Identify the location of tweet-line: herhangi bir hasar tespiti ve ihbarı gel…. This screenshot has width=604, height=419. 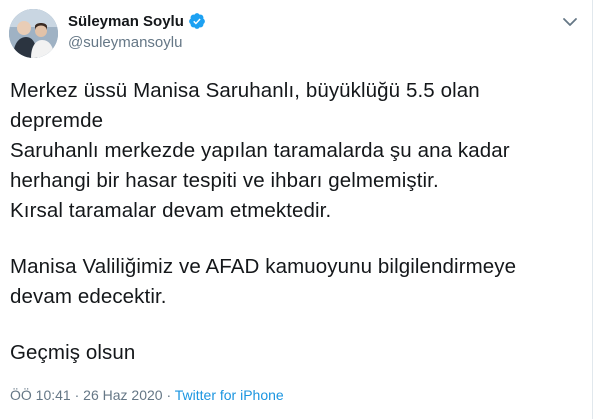
(224, 180).